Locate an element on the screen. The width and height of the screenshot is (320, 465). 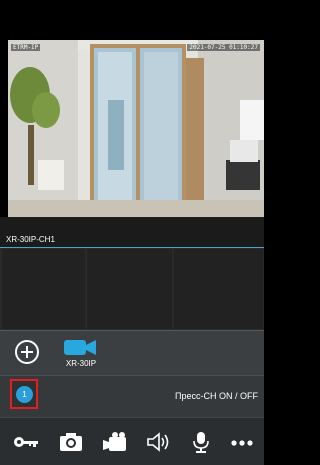
press-toggle-label: Пресс-CH ON / OFF is located at coordinates (216, 396).